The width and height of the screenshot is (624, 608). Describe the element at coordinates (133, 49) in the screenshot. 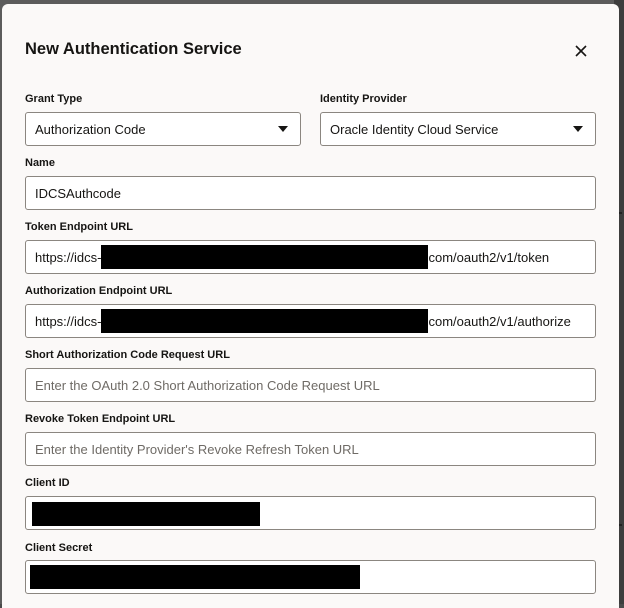

I see `dialog-title: New Authentication Service` at that location.